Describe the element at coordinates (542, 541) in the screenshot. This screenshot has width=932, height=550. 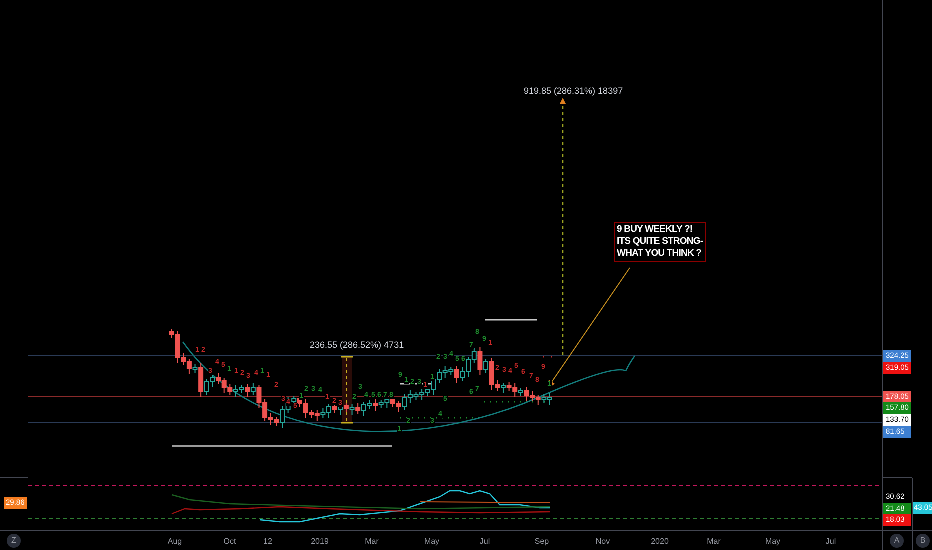
I see `time-label: Sep` at that location.